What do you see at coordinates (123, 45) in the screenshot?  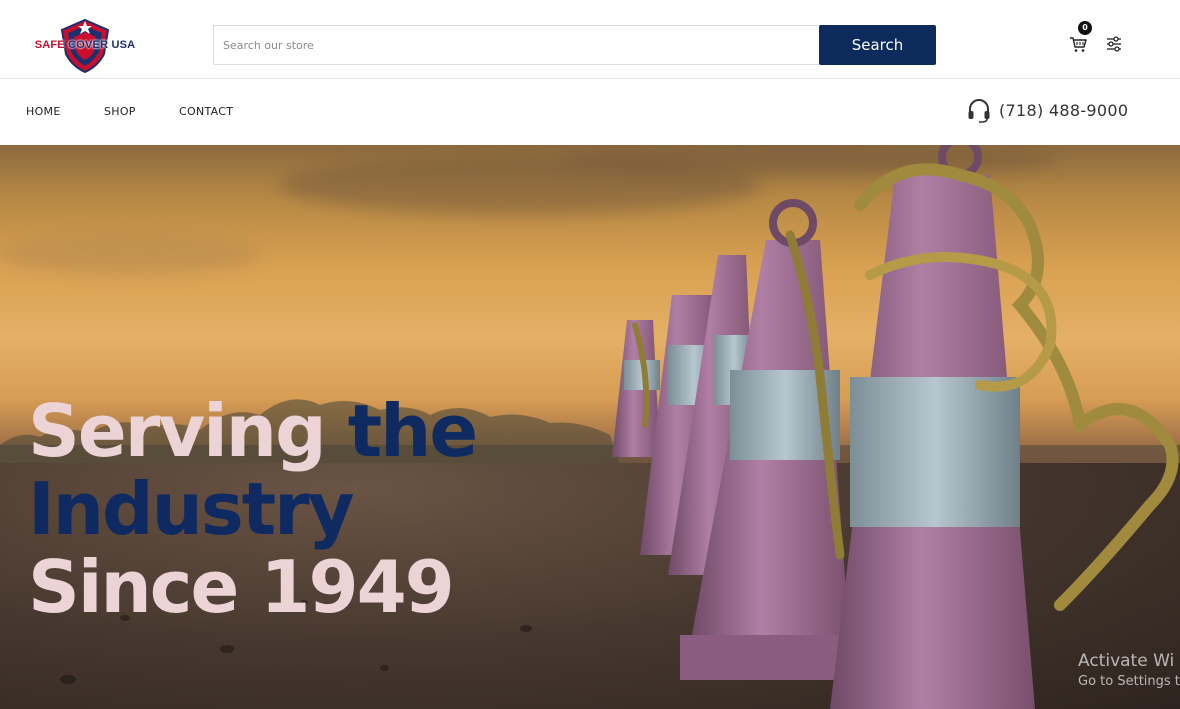 I see `logo-word-usa: USA` at bounding box center [123, 45].